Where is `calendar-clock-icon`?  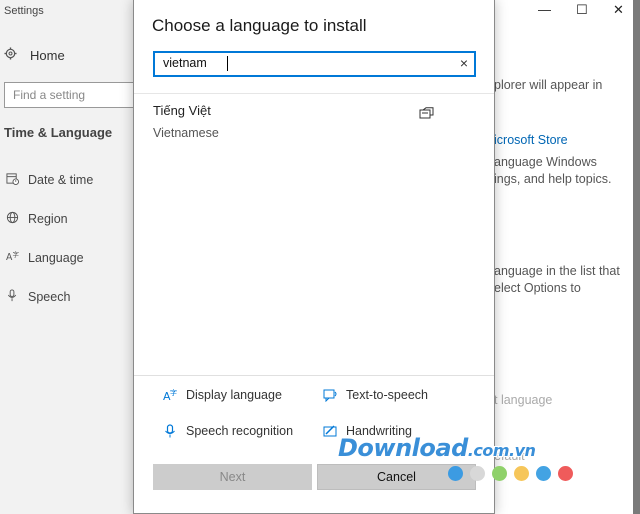
calendar-clock-icon is located at coordinates (12, 180).